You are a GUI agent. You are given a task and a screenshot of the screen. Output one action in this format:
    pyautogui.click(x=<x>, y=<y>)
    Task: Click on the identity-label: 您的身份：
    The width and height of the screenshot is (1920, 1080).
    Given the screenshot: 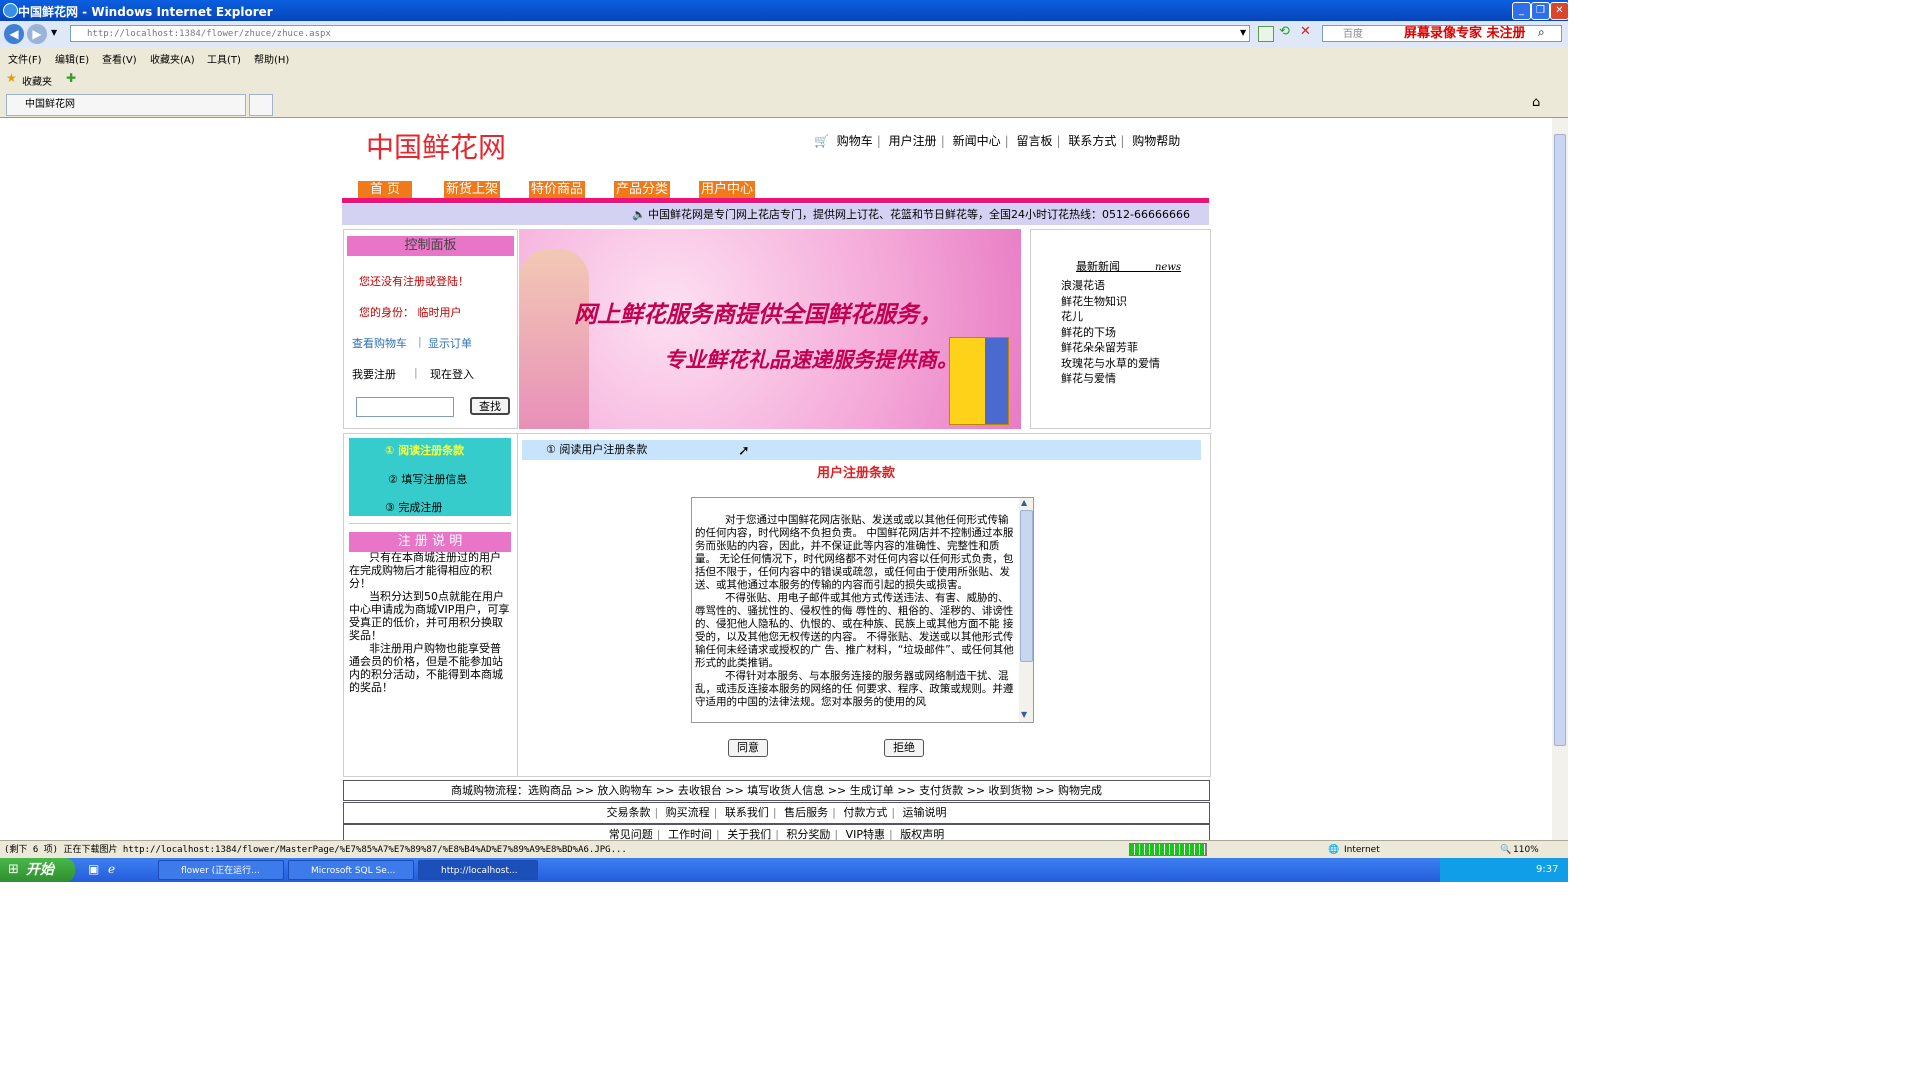 What is the action you would take?
    pyautogui.click(x=386, y=312)
    